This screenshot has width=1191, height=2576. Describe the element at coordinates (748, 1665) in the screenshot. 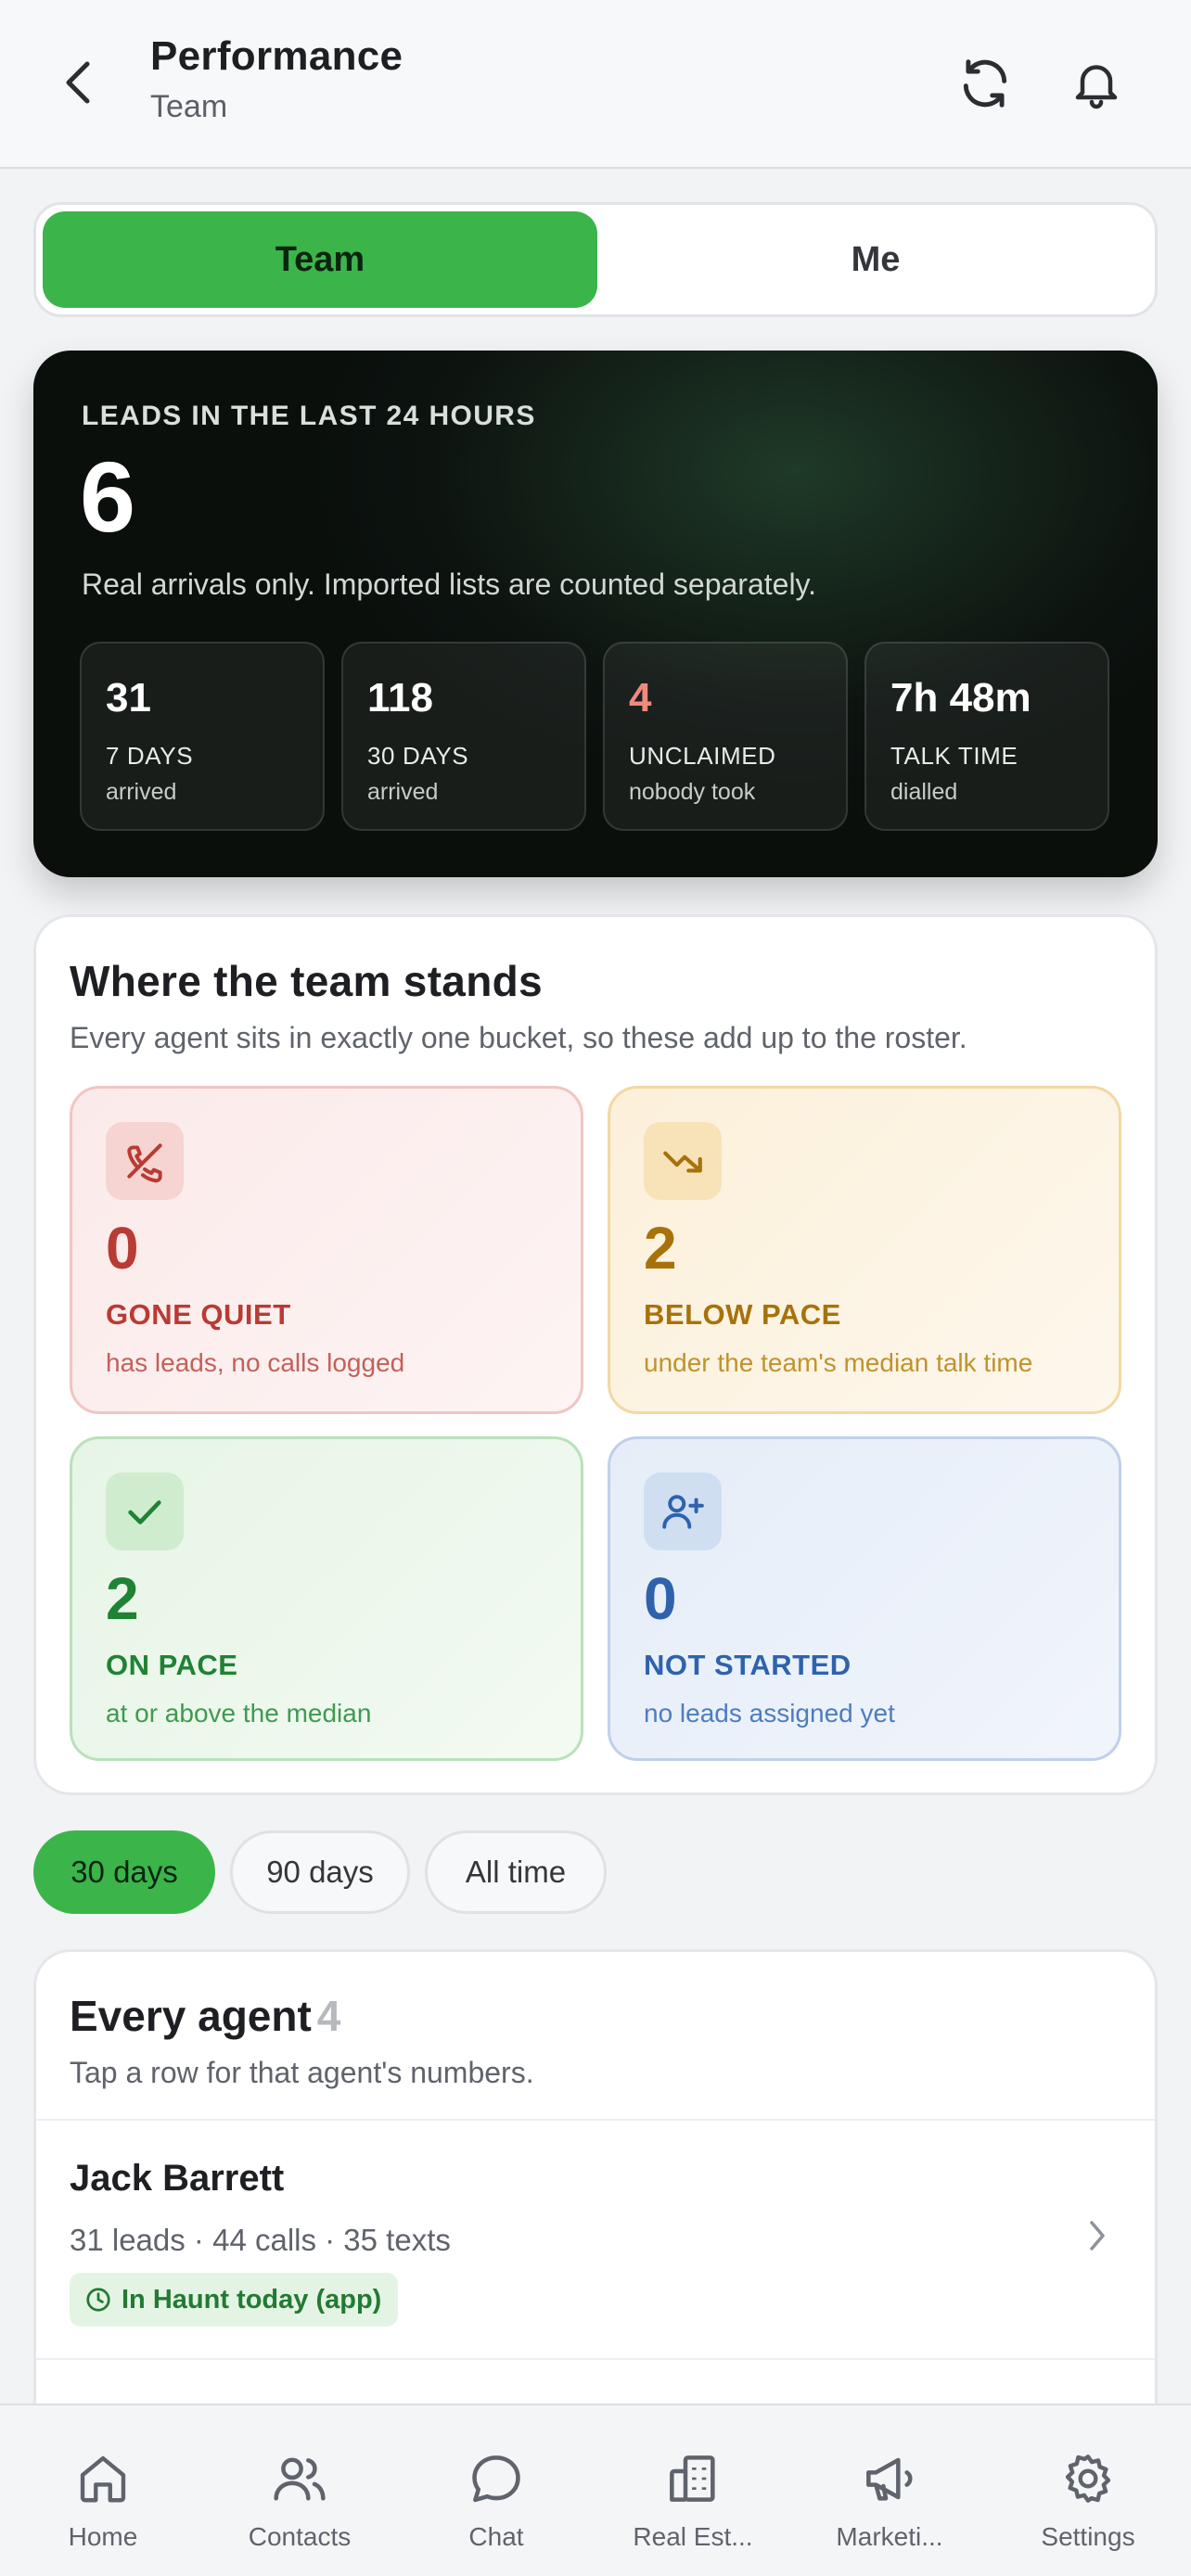

I see `bucket-label: NOT STARTED` at that location.